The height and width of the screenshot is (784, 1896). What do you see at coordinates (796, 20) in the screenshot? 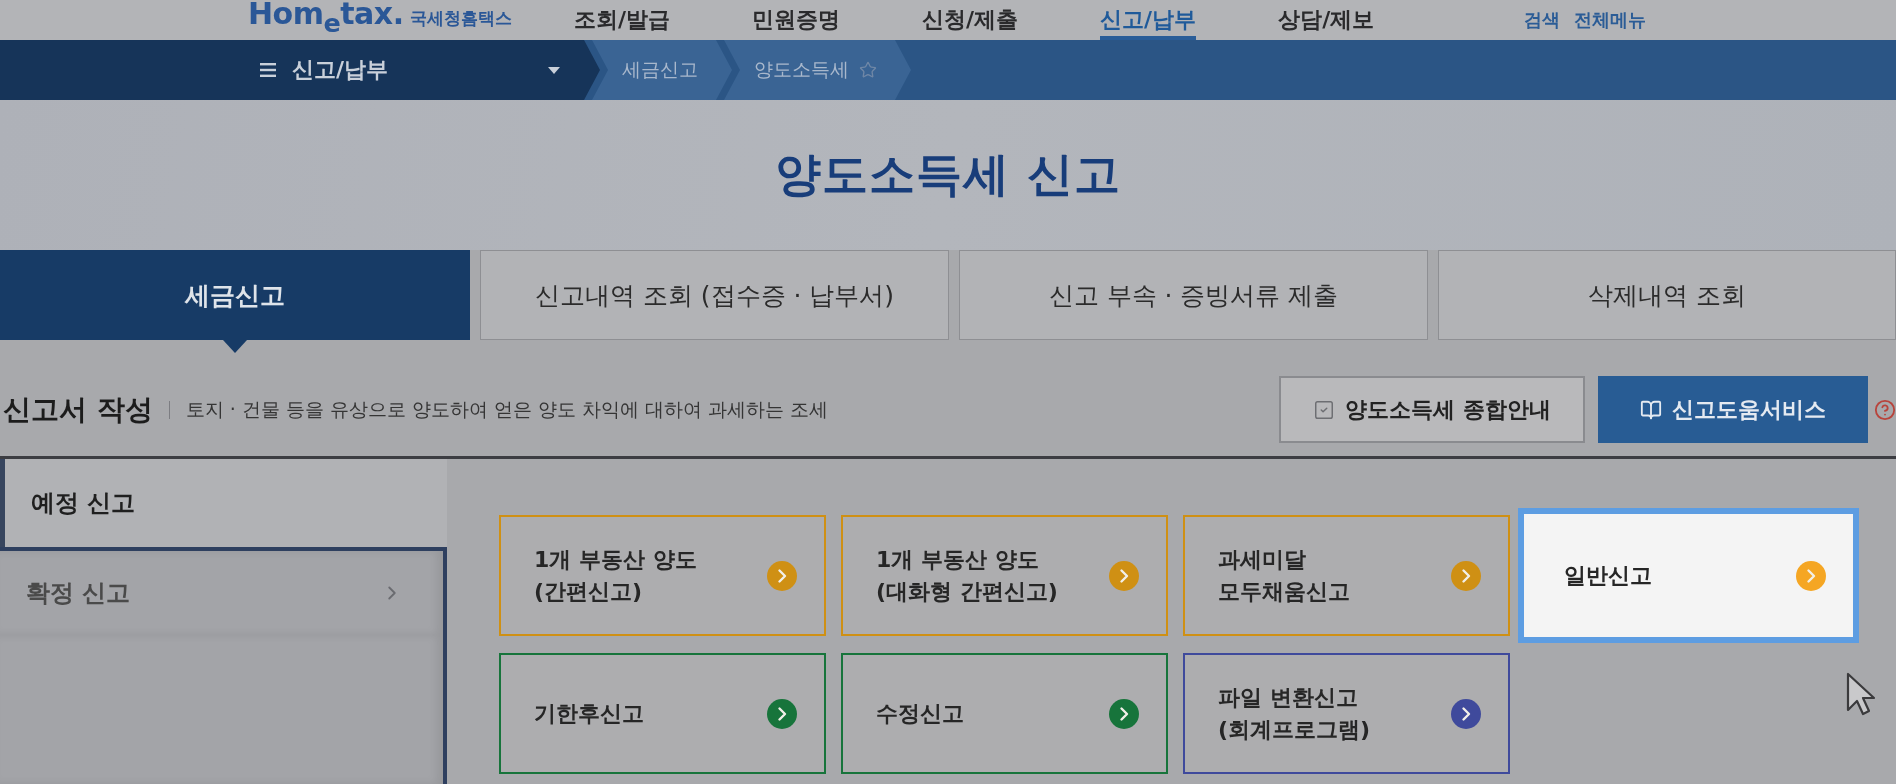
I see `nav-menu-item: 민원증명` at bounding box center [796, 20].